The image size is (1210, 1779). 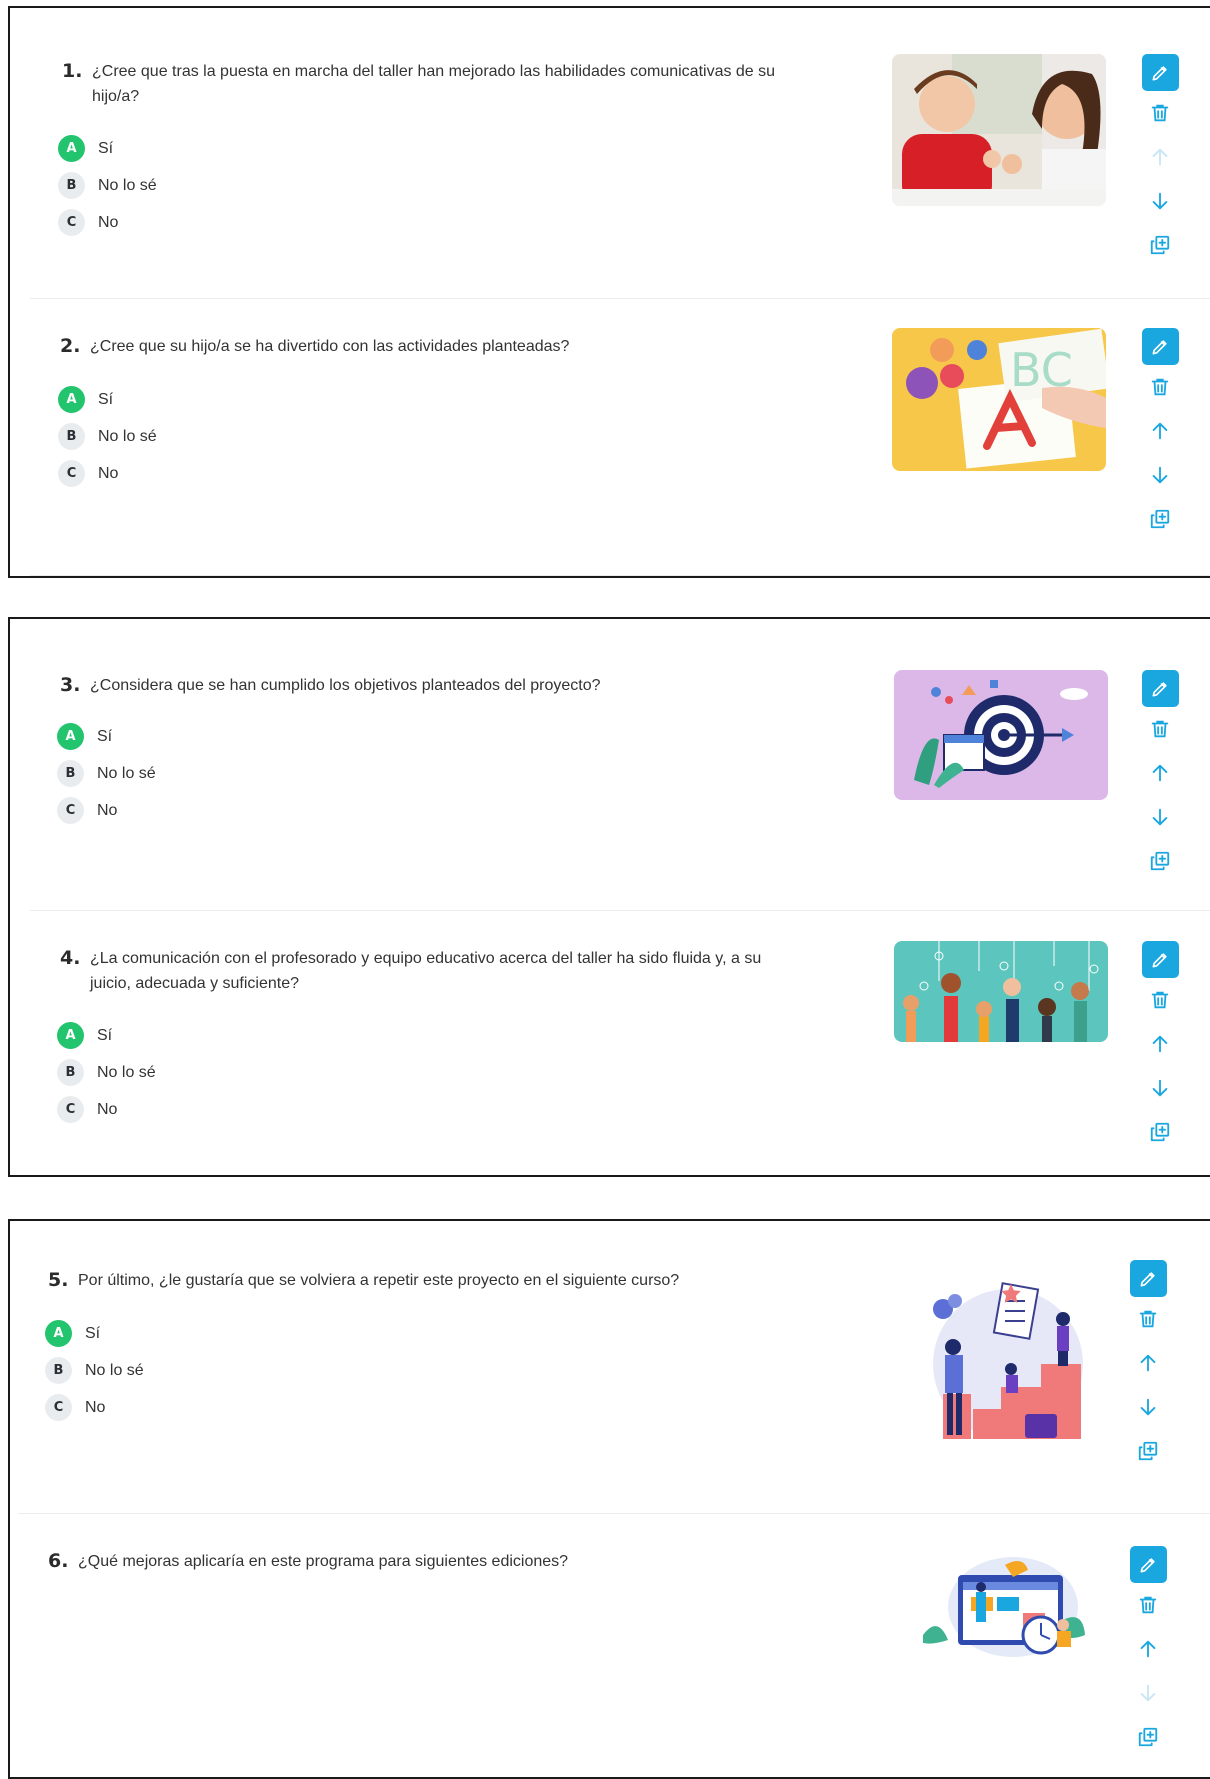 What do you see at coordinates (1000, 1607) in the screenshot?
I see `planning-screen-illustration` at bounding box center [1000, 1607].